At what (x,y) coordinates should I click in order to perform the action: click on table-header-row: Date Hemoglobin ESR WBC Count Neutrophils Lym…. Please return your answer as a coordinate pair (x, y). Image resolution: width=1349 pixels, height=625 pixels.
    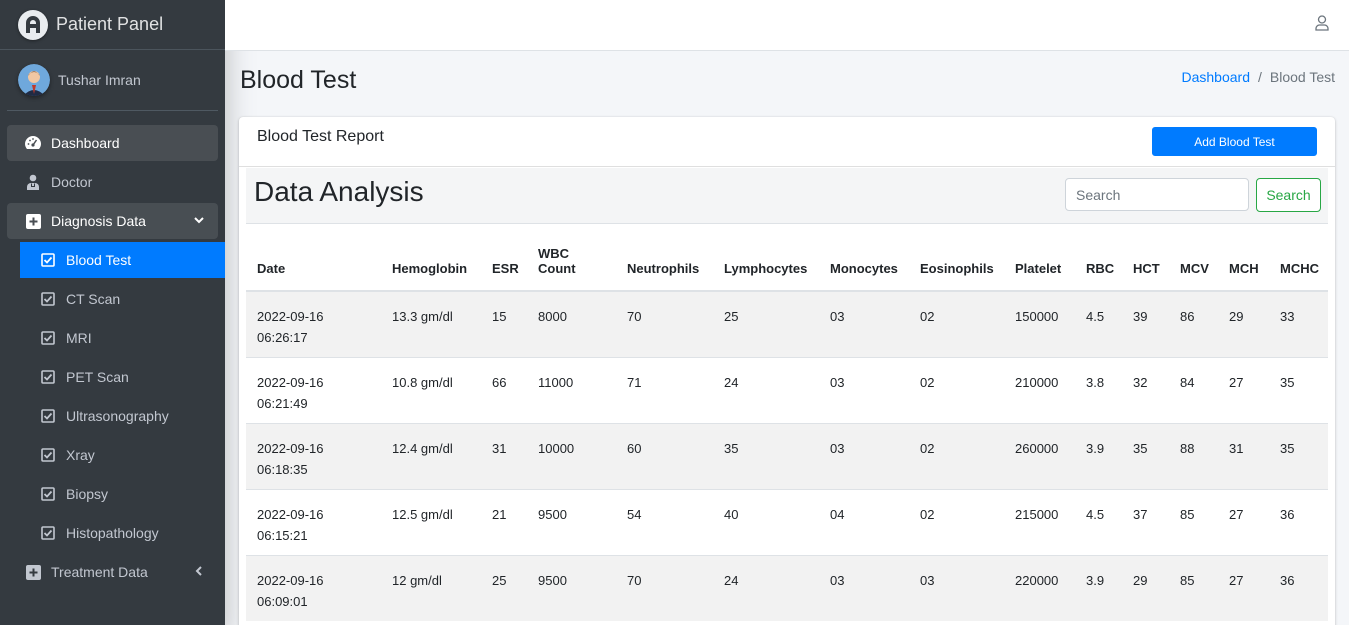
    Looking at the image, I should click on (787, 258).